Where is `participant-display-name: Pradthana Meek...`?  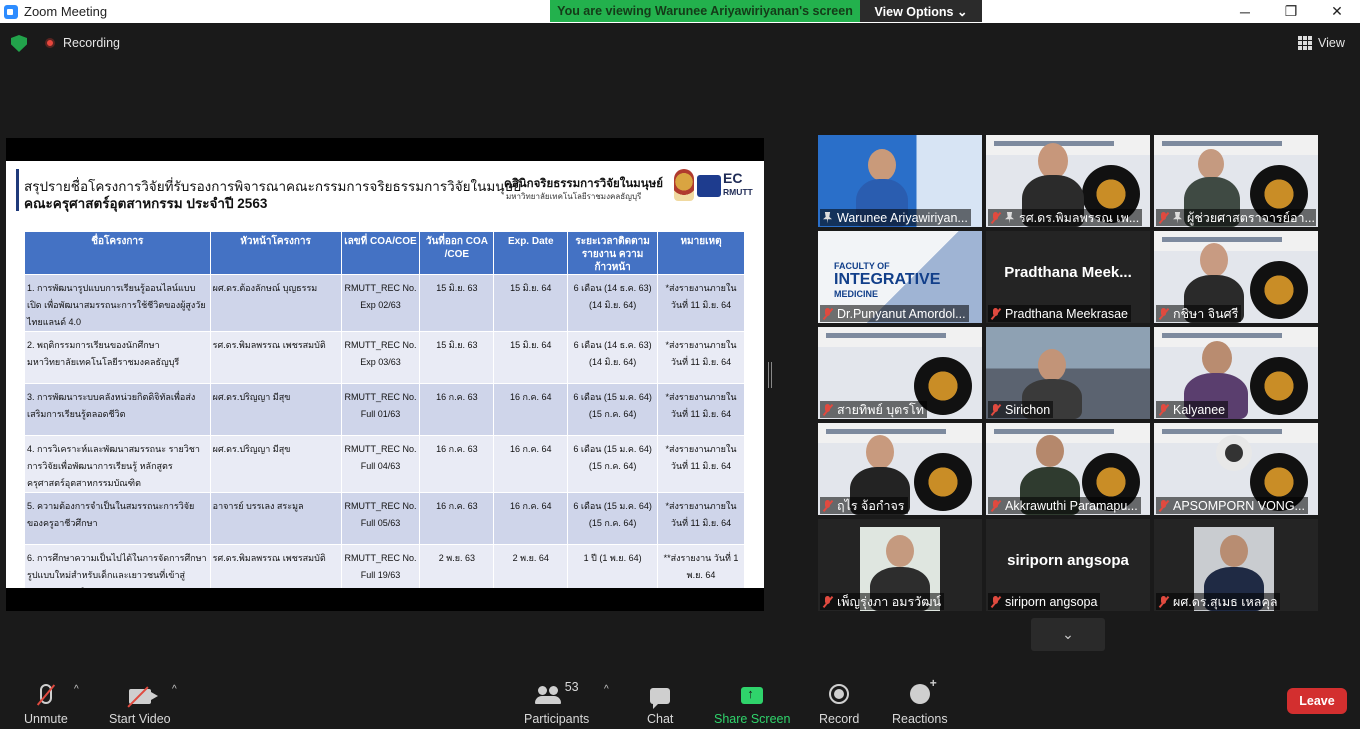
participant-display-name: Pradthana Meek... is located at coordinates (1068, 272).